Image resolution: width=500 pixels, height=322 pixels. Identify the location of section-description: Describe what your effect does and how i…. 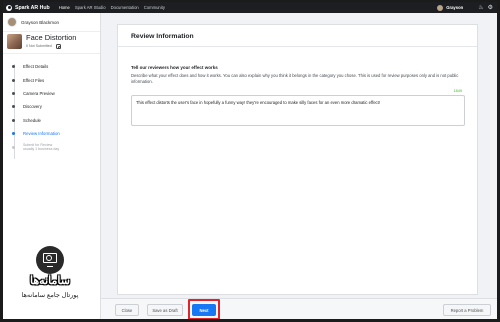
(295, 79).